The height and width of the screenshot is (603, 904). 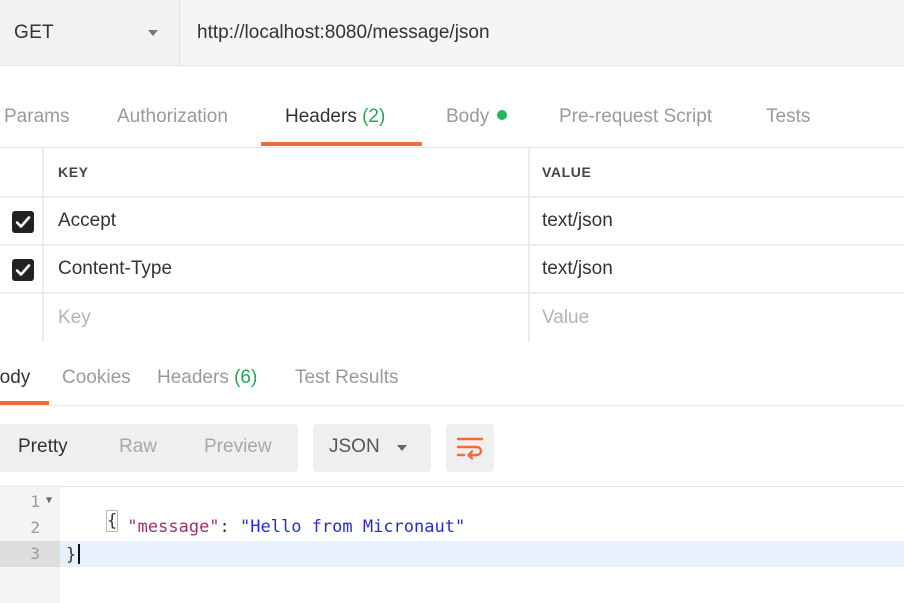 I want to click on response-tabs: Body Cookies Headers (6) Test Results, so click(x=452, y=379).